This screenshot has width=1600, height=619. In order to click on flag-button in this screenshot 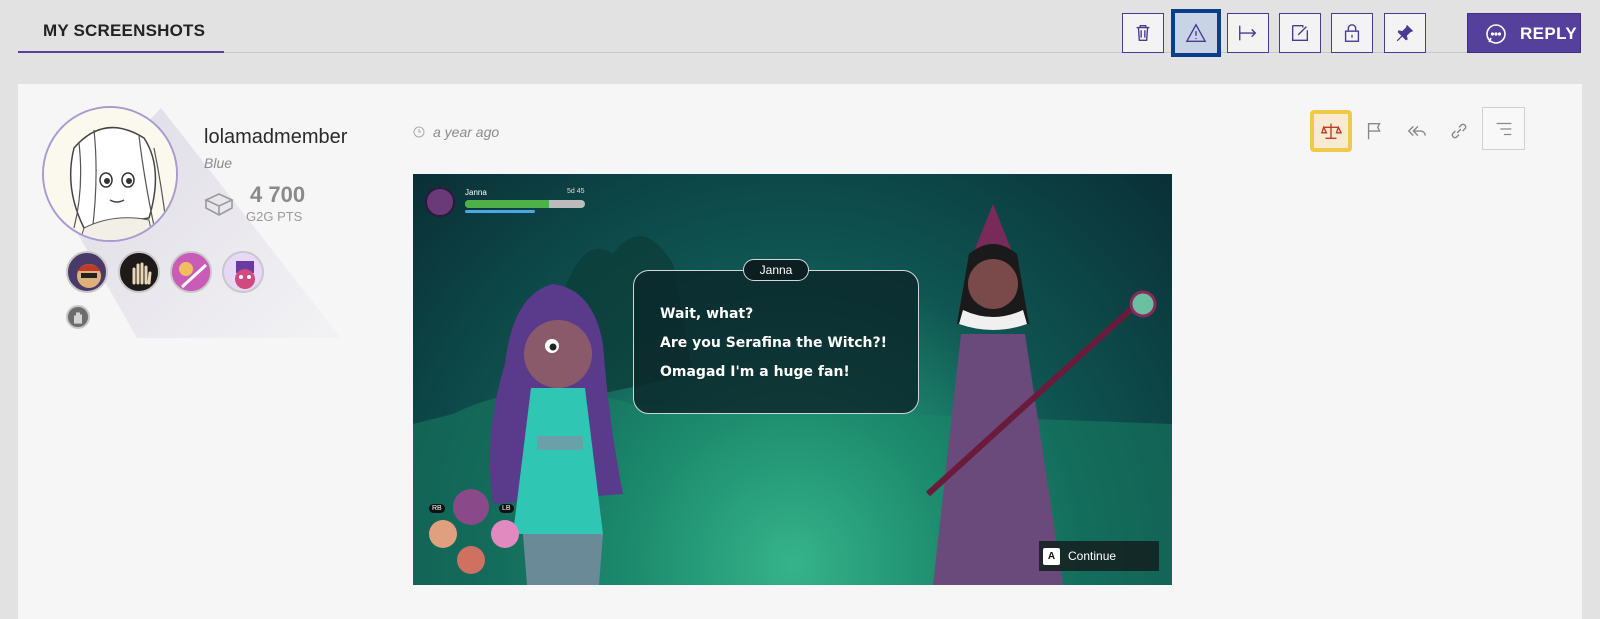, I will do `click(1375, 131)`.